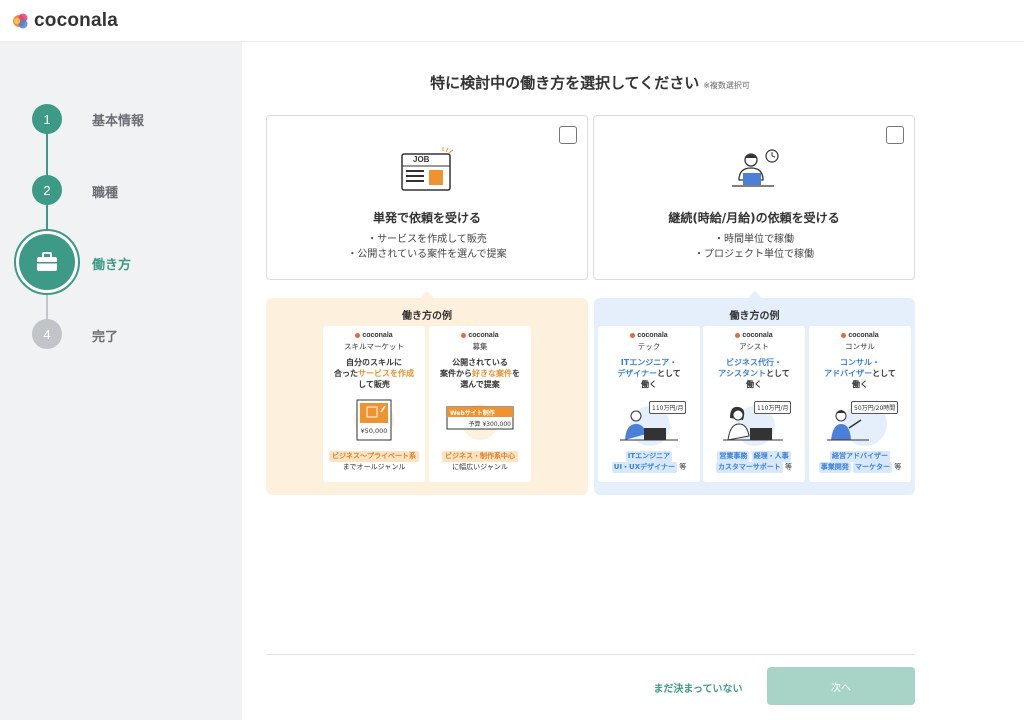  Describe the element at coordinates (860, 346) in the screenshot. I see `service-name: コンサル` at that location.